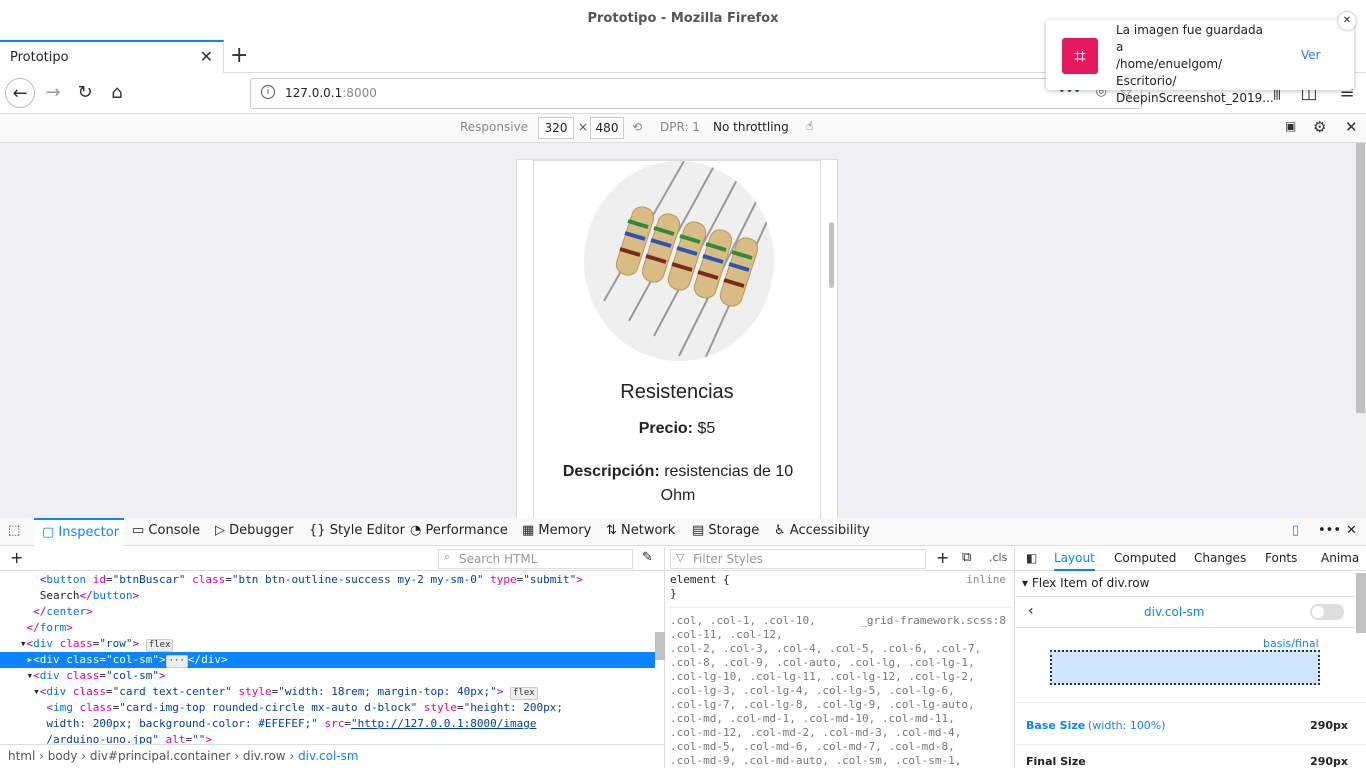 The image size is (1366, 768). I want to click on back-button: ←, so click(20, 93).